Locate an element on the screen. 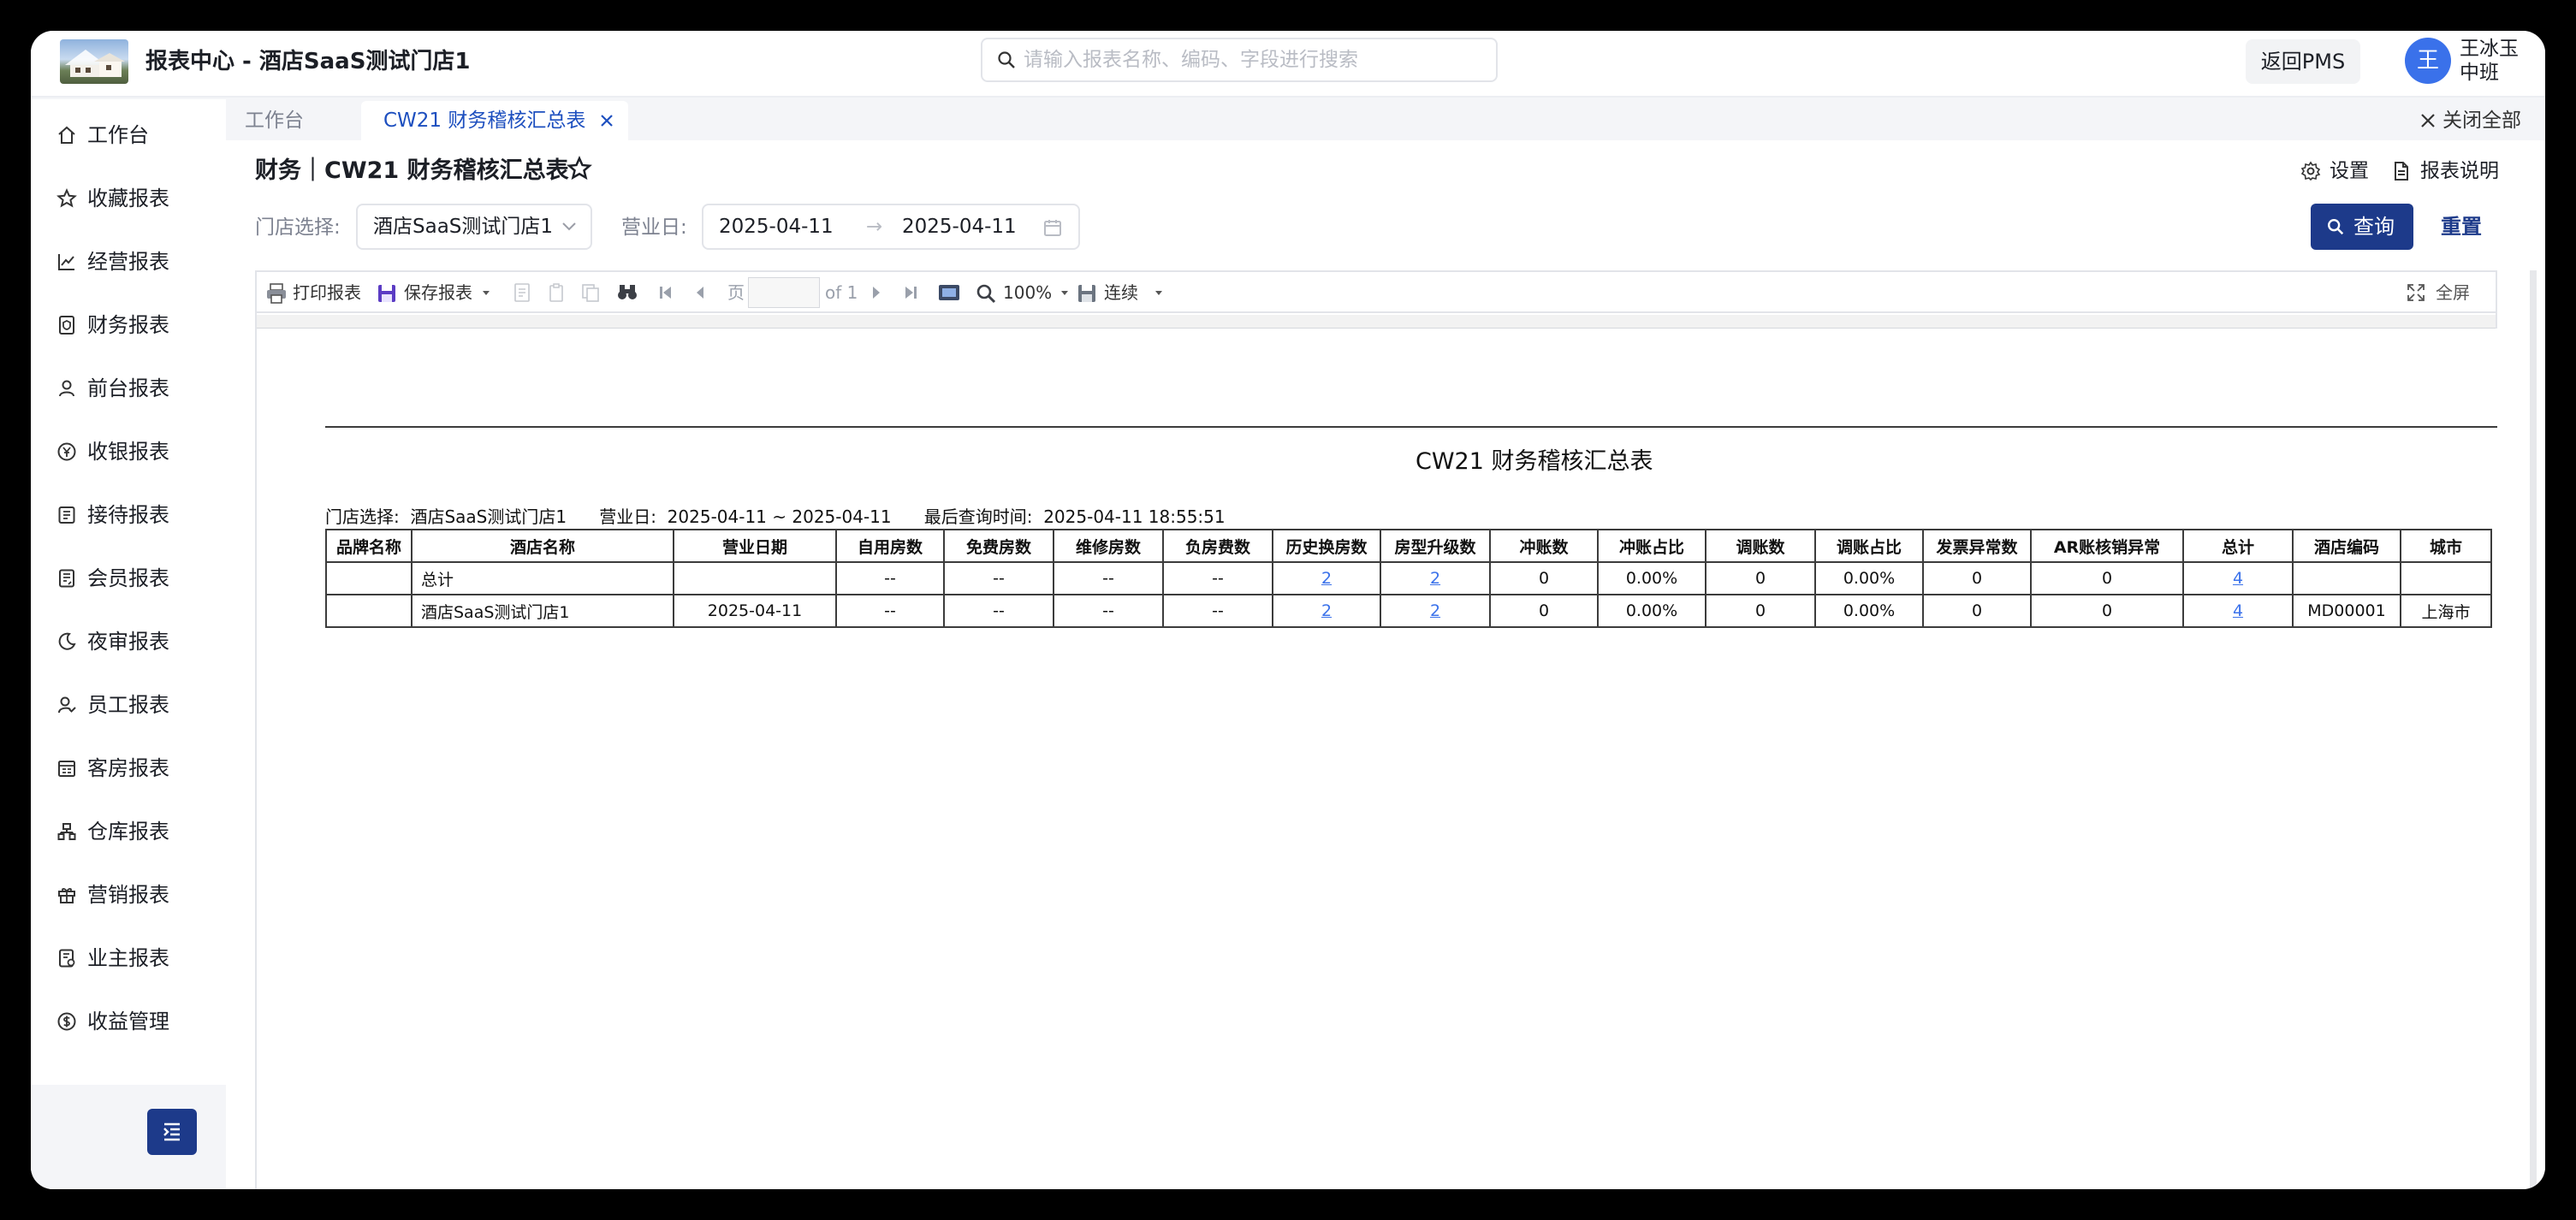 The width and height of the screenshot is (2576, 1220). report-rule is located at coordinates (1411, 427).